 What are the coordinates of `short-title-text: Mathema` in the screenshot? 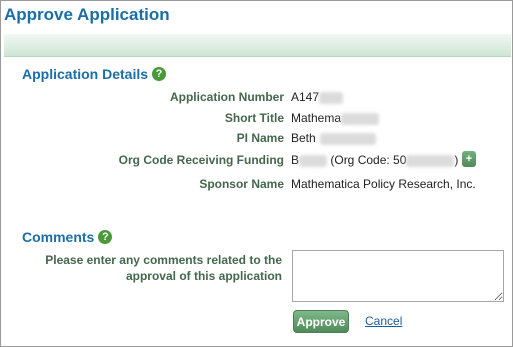 It's located at (316, 118).